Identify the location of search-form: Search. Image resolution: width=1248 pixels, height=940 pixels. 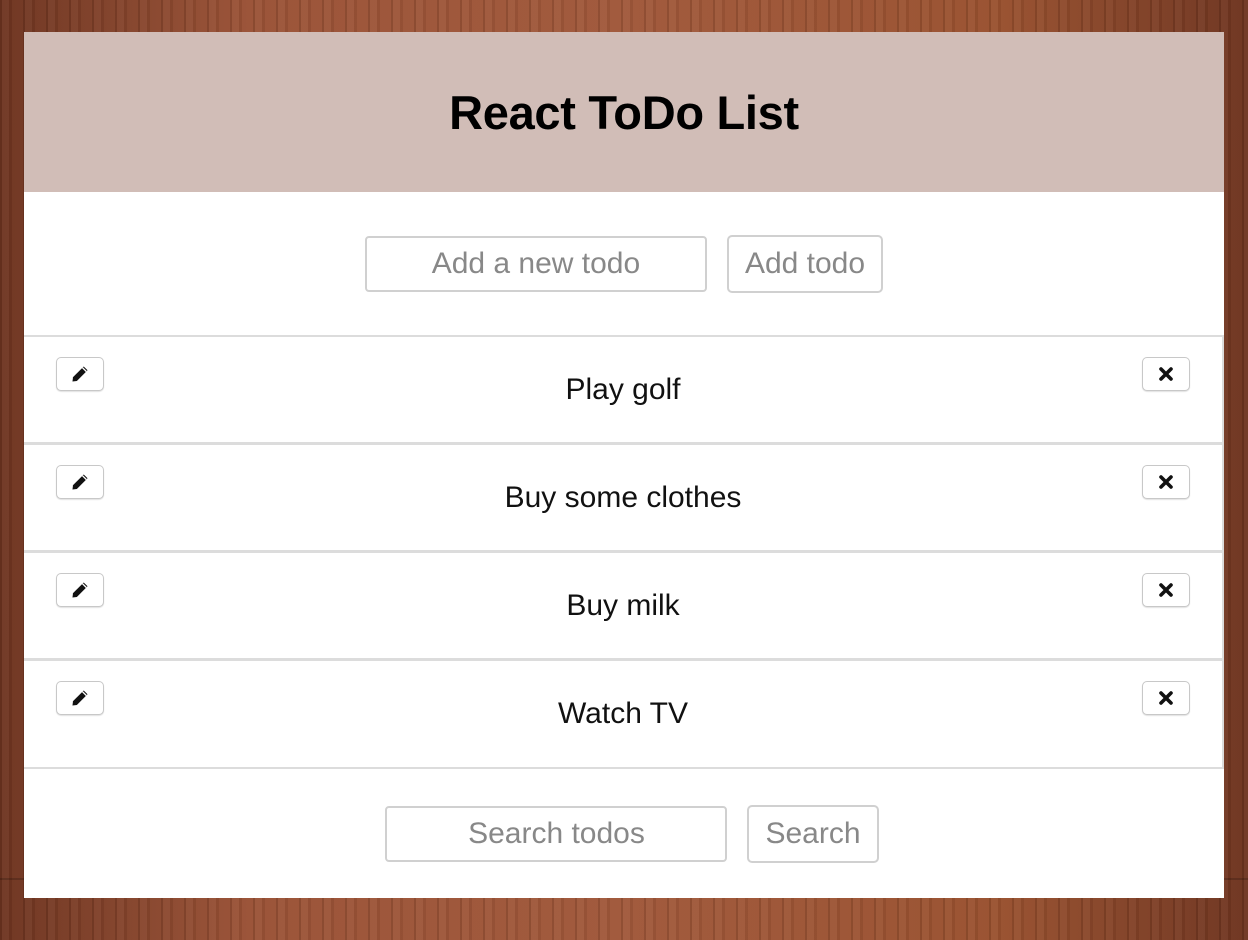
(624, 834).